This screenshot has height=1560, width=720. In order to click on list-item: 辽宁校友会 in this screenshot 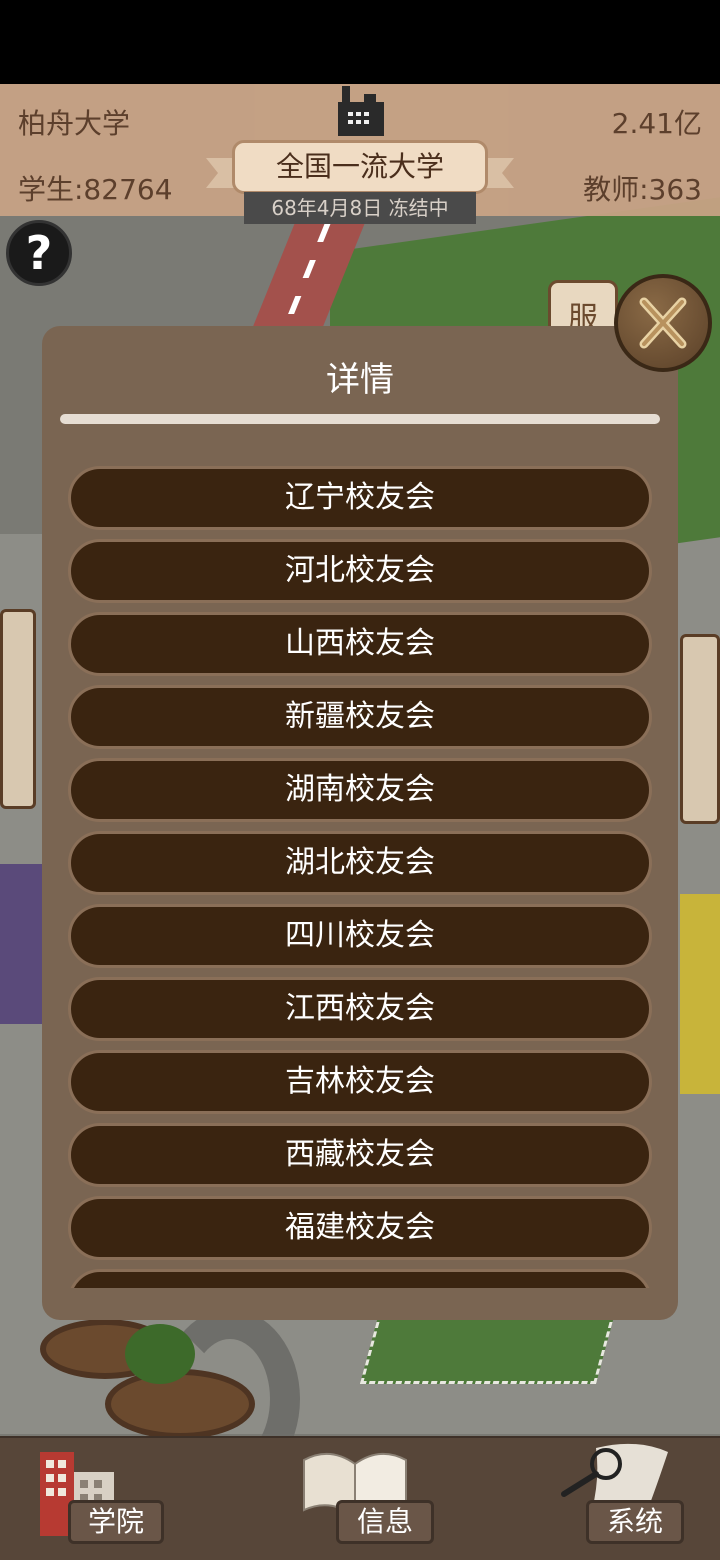, I will do `click(360, 498)`.